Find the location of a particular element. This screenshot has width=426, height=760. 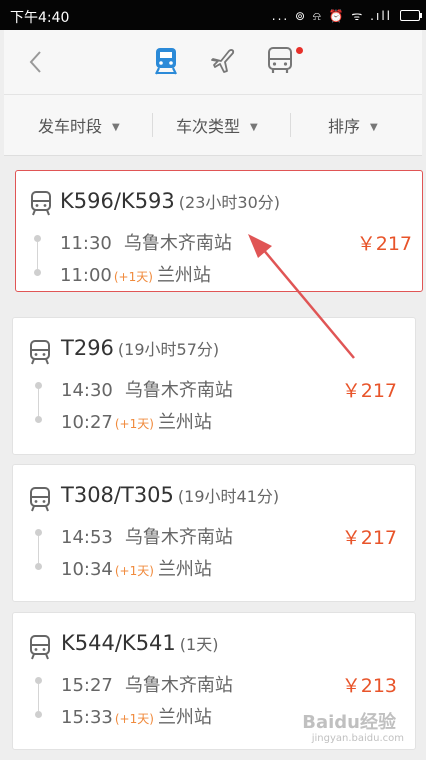

back-arrow-icon is located at coordinates (35, 64).